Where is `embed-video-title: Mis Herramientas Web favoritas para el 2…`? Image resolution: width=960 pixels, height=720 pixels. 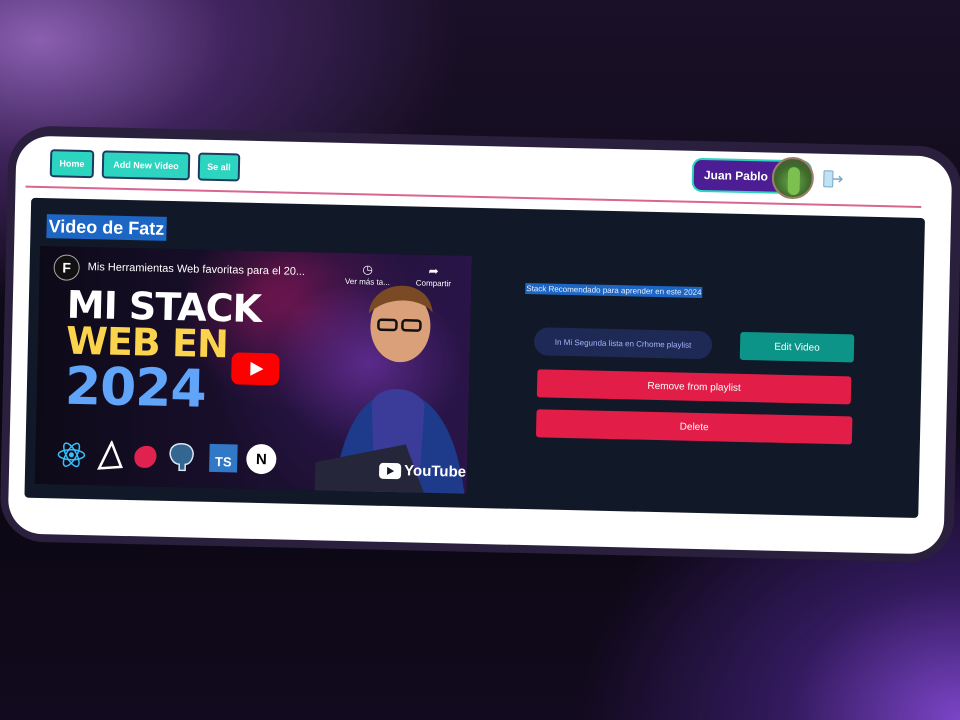 embed-video-title: Mis Herramientas Web favoritas para el 2… is located at coordinates (197, 269).